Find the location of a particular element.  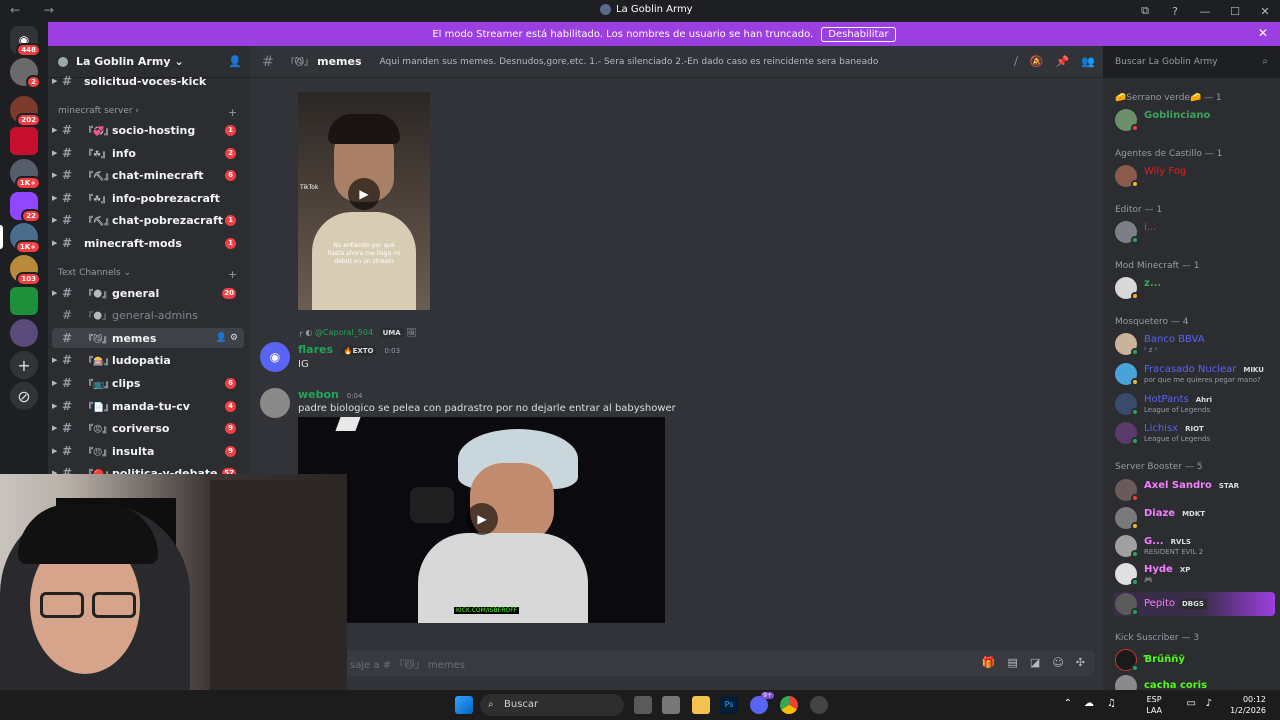

category-text-channels: Text Channels ⌄ + is located at coordinates (147, 274).